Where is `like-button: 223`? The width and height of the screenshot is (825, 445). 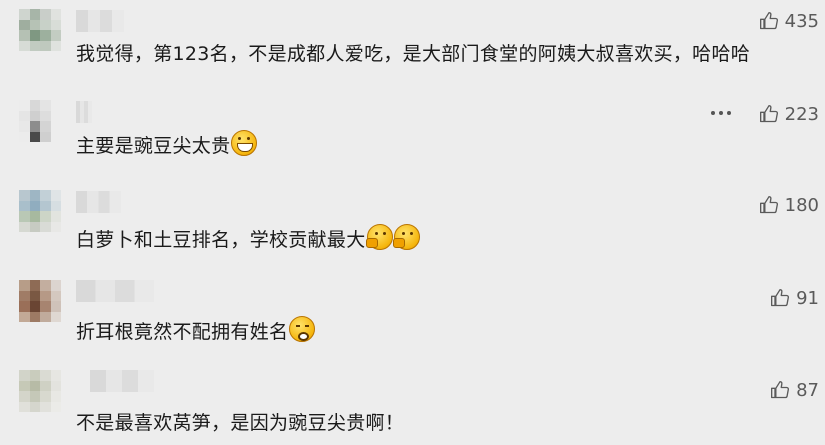 like-button: 223 is located at coordinates (789, 114).